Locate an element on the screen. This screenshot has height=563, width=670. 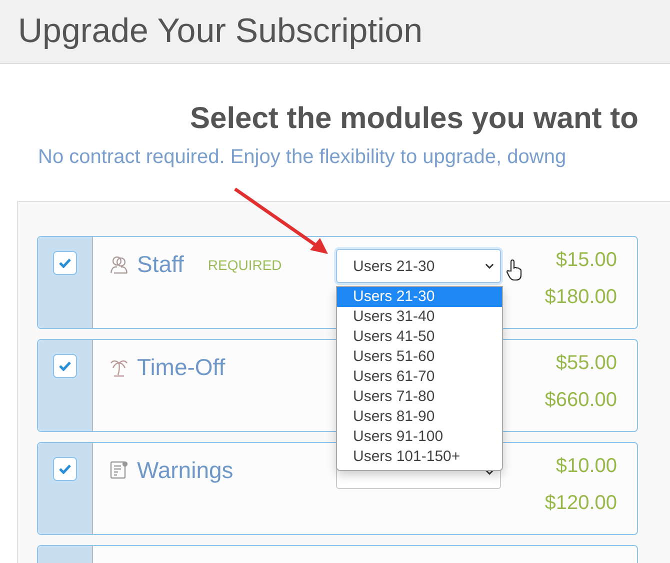
module-name: Time-Off is located at coordinates (181, 367).